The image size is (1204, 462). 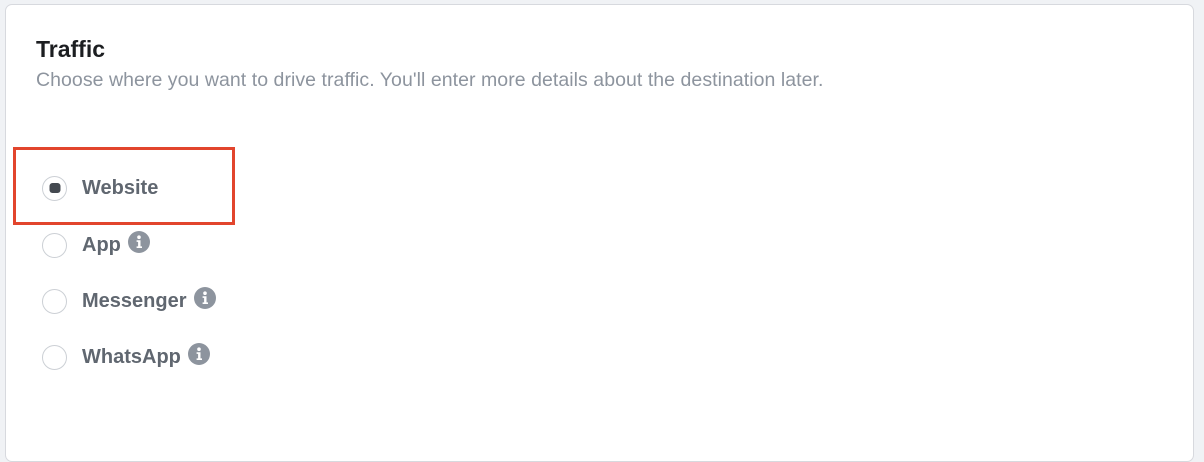 I want to click on option-label-whatsapp: WhatsApp, so click(x=131, y=356).